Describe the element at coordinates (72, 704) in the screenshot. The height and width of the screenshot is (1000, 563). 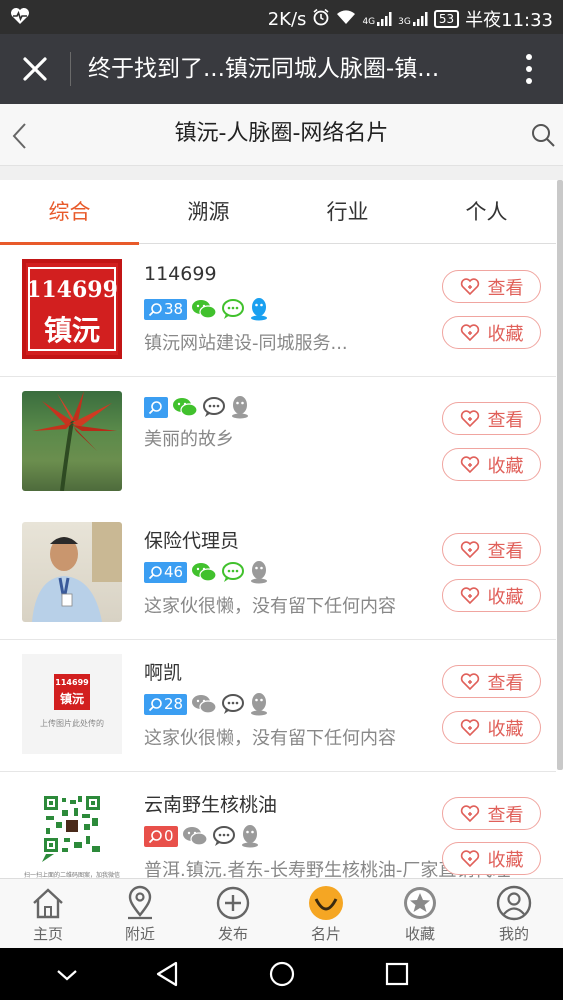
I see `card-thumbnail: 114699 镇沅 上传图片此处传的` at that location.